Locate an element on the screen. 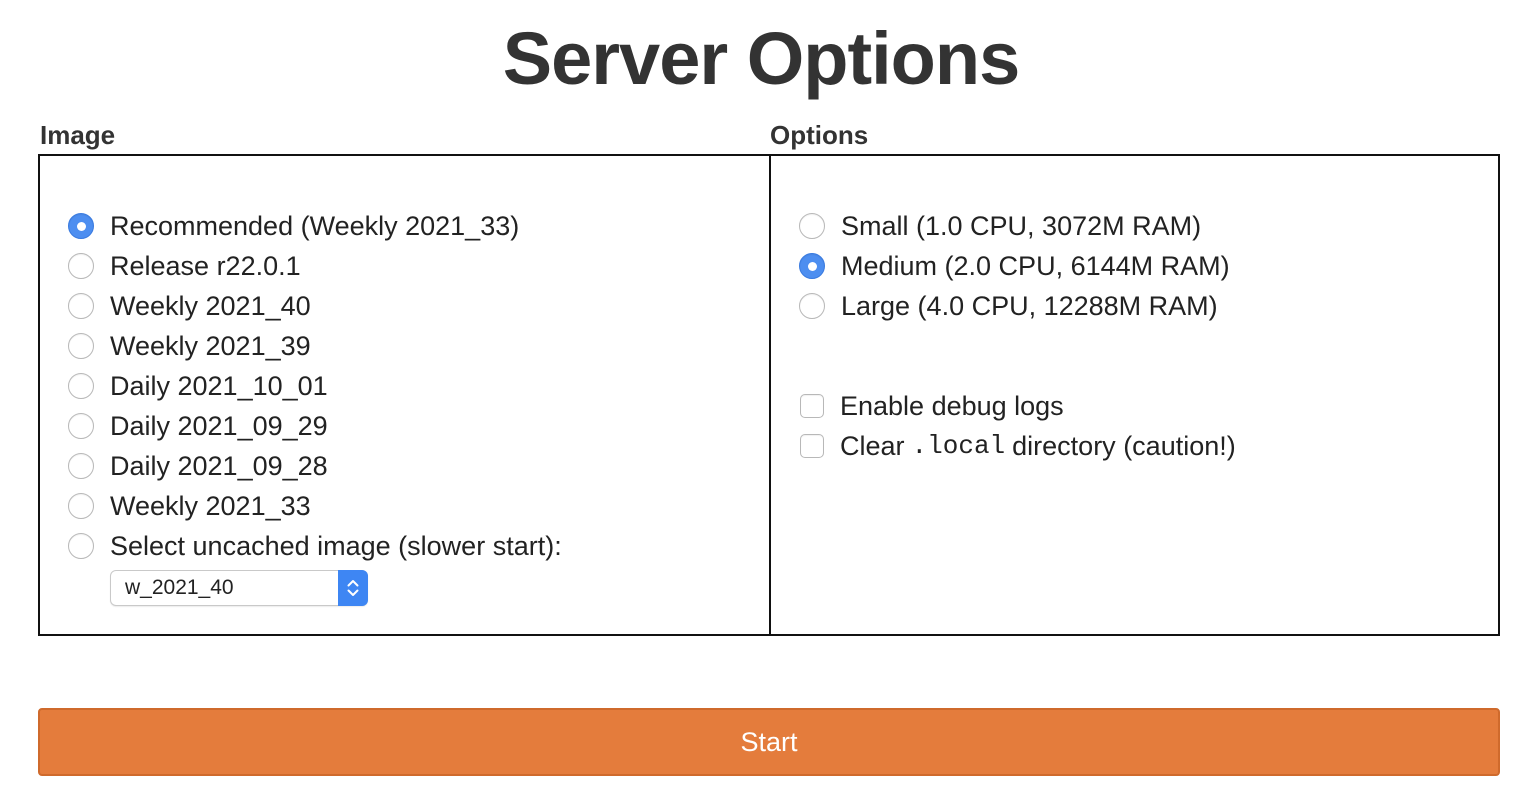 Image resolution: width=1522 pixels, height=796 pixels. page-title: Server Options is located at coordinates (761, 58).